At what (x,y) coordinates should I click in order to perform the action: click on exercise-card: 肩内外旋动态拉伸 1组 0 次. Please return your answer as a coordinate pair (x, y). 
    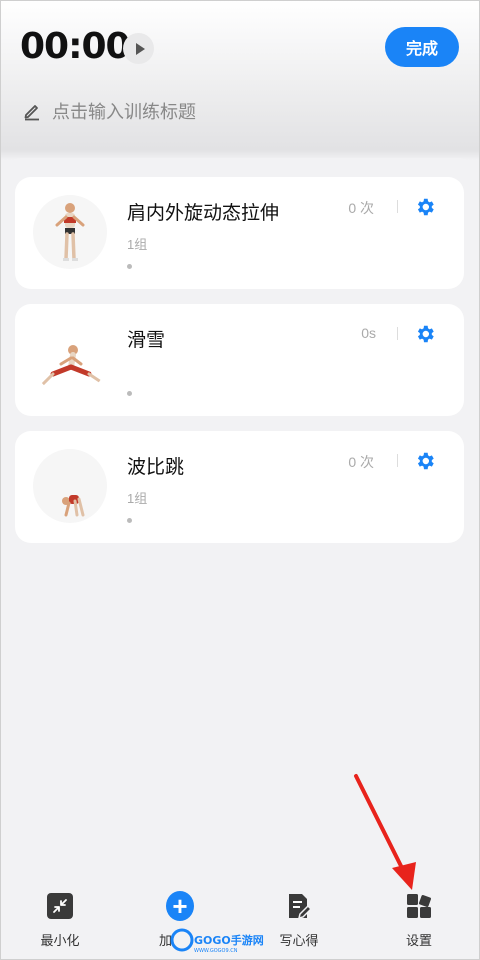
    Looking at the image, I should click on (239, 233).